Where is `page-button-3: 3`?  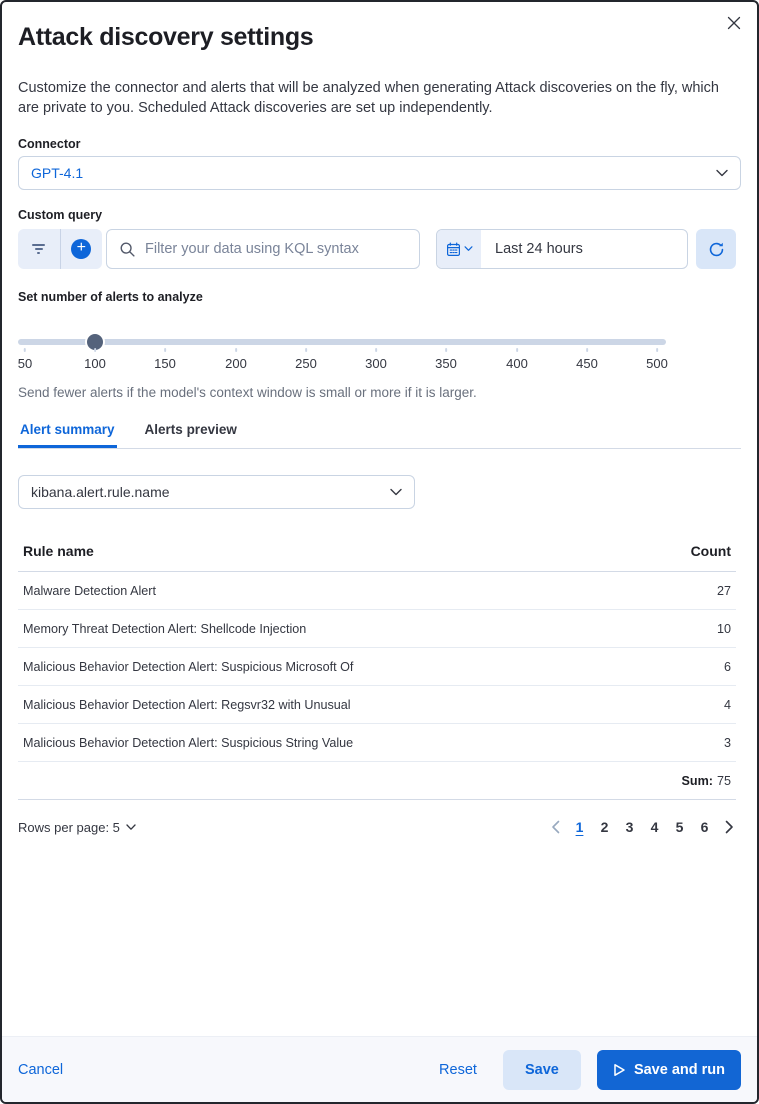 page-button-3: 3 is located at coordinates (629, 827).